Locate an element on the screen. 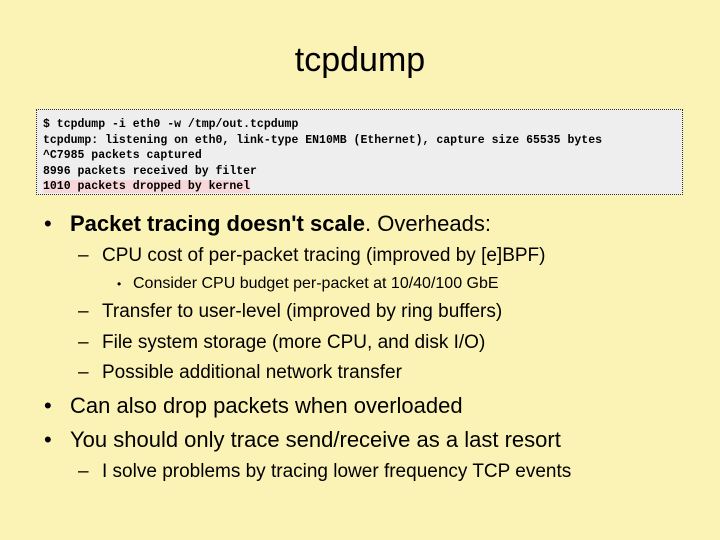 This screenshot has height=540, width=720. sub-bullet-text: Possible additional network transfer is located at coordinates (252, 372).